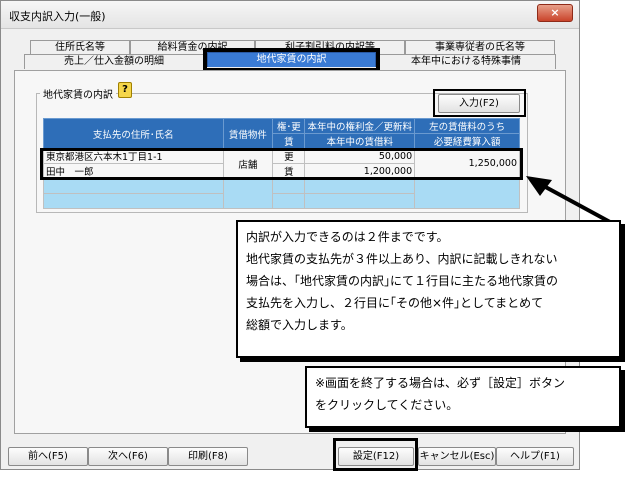 The height and width of the screenshot is (482, 642). Describe the element at coordinates (299, 325) in the screenshot. I see `callout-line: 総額で入力します。` at that location.